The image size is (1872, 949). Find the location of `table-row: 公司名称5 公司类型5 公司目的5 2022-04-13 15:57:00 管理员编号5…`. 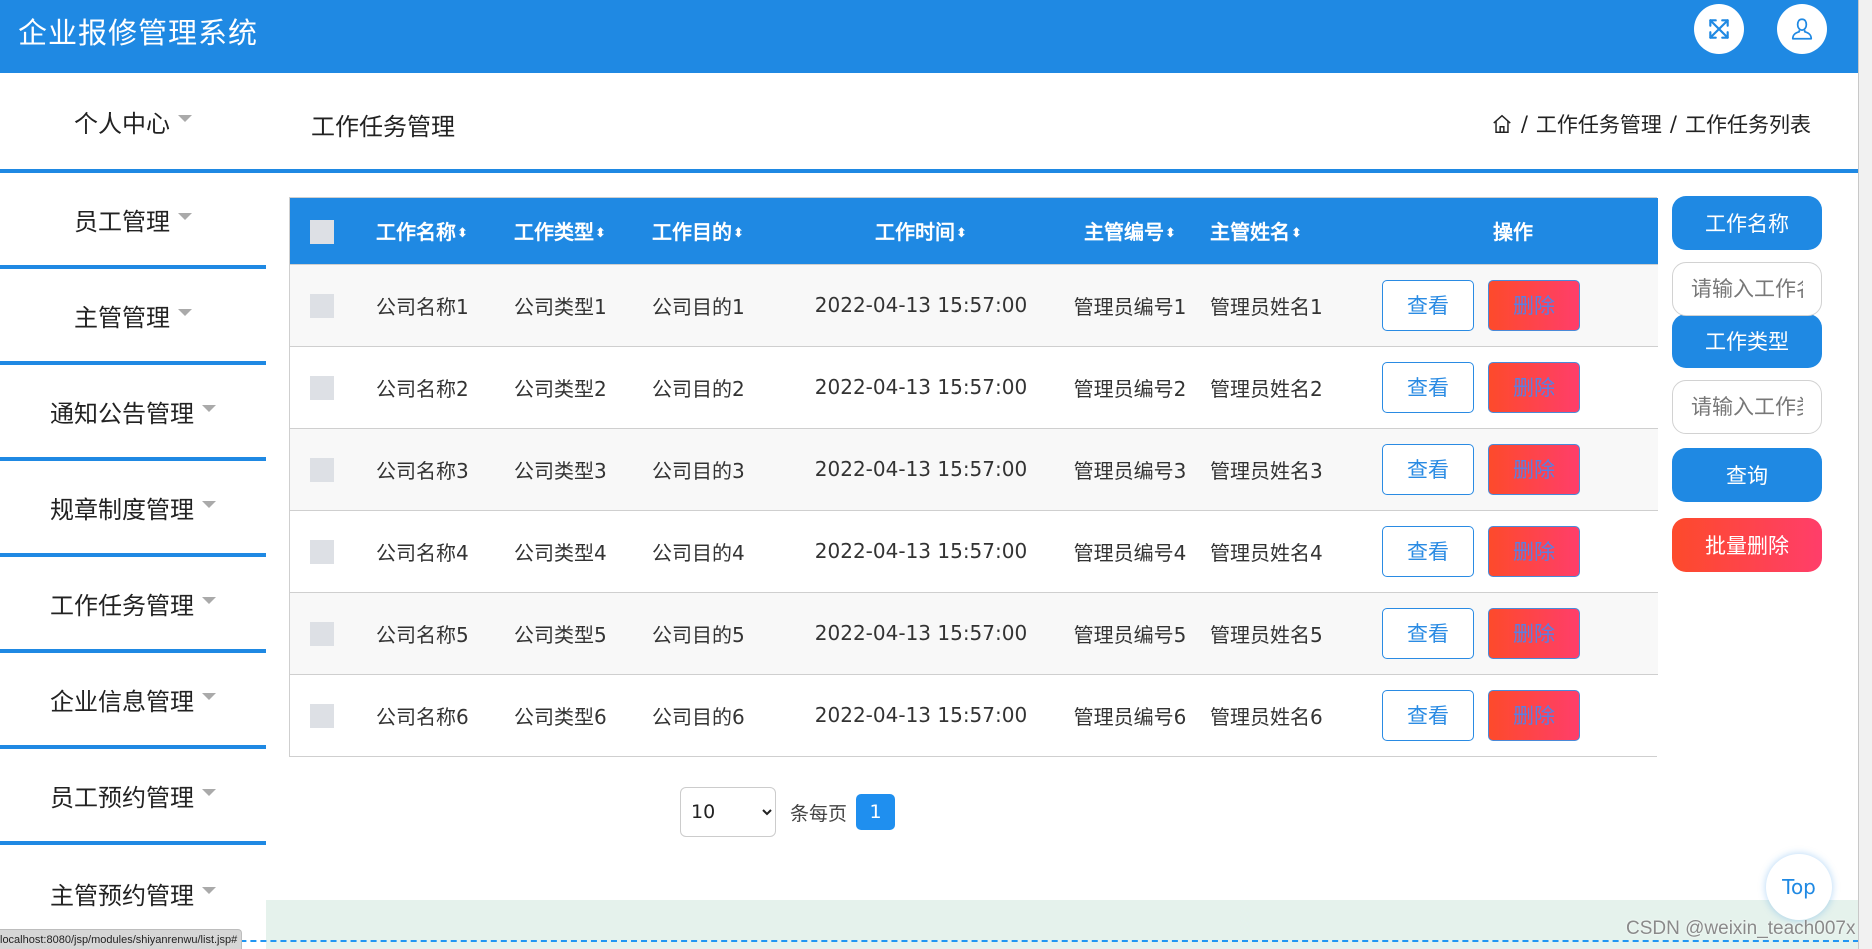

table-row: 公司名称5 公司类型5 公司目的5 2022-04-13 15:57:00 管理员编号5… is located at coordinates (974, 632).